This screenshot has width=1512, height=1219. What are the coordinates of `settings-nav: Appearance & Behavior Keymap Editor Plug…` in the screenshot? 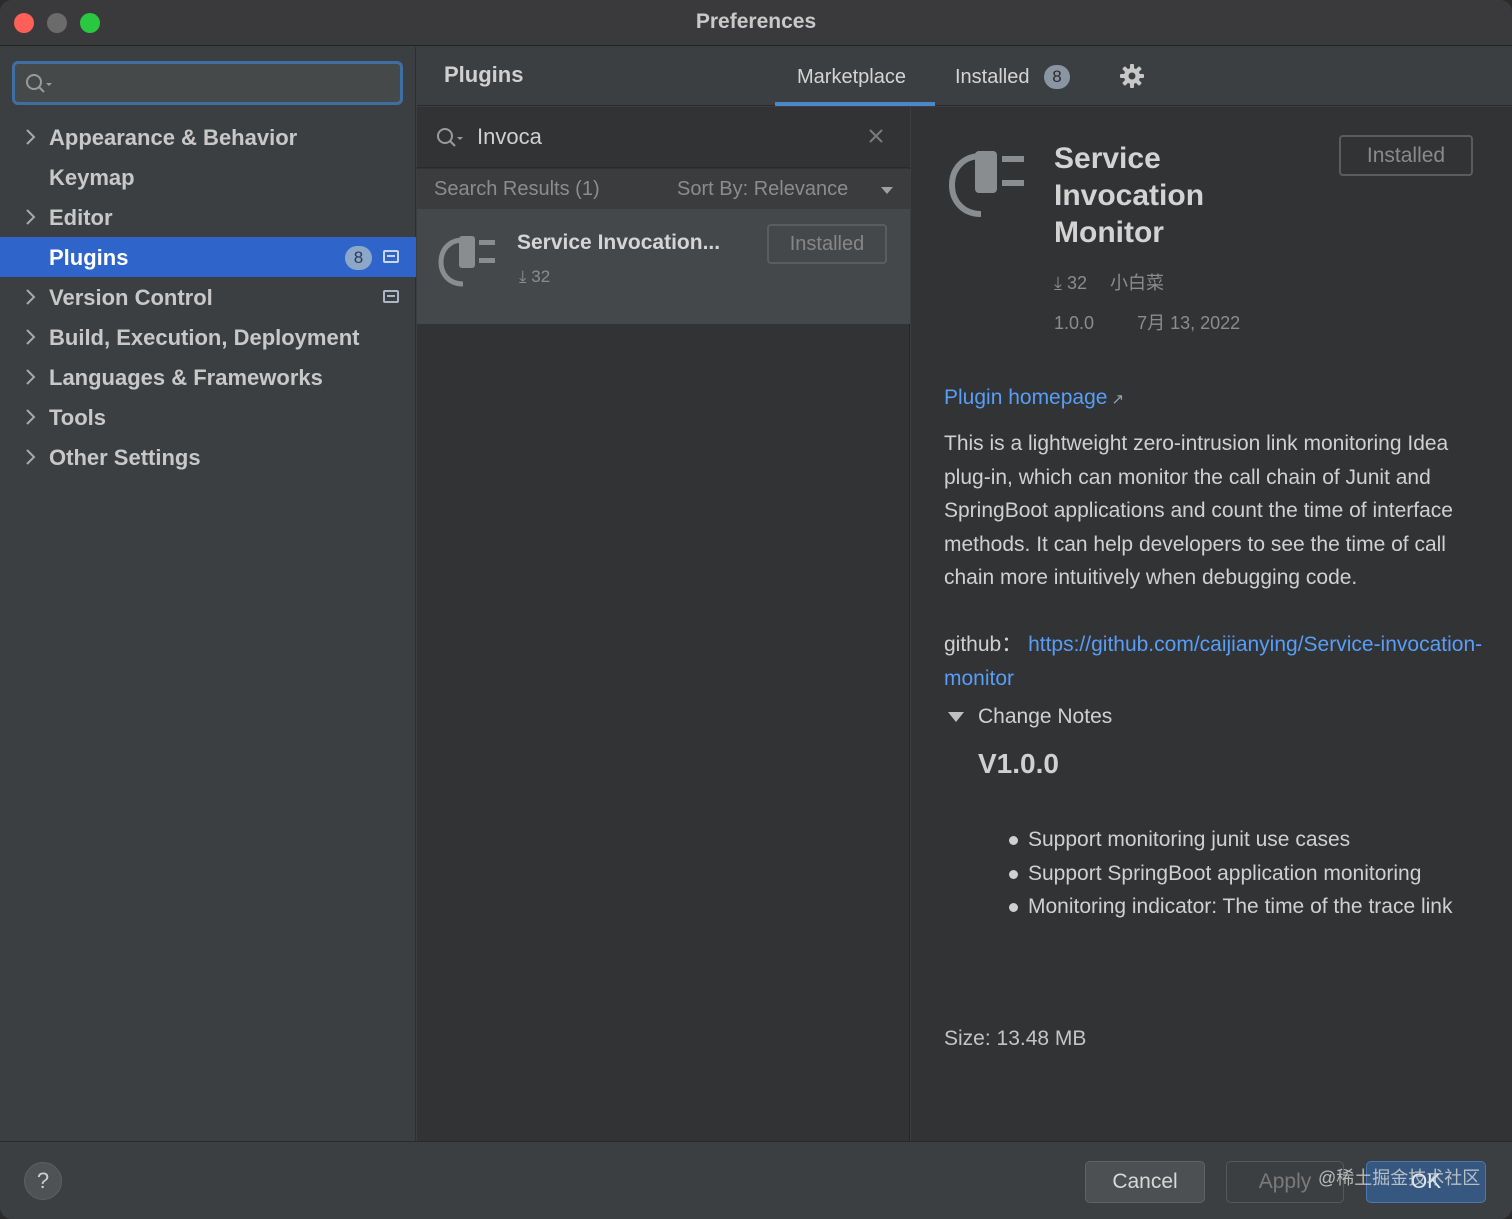 It's located at (208, 297).